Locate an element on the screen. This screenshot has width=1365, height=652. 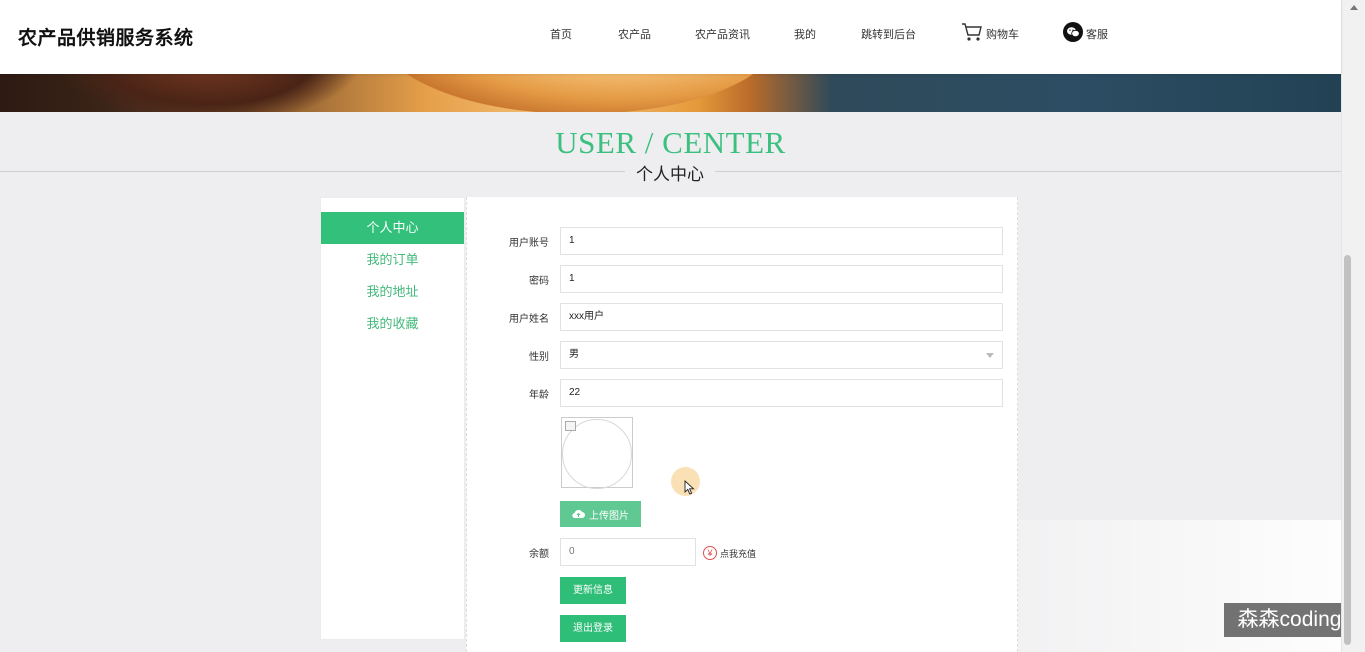
update-info-button: 更新信息 is located at coordinates (593, 590).